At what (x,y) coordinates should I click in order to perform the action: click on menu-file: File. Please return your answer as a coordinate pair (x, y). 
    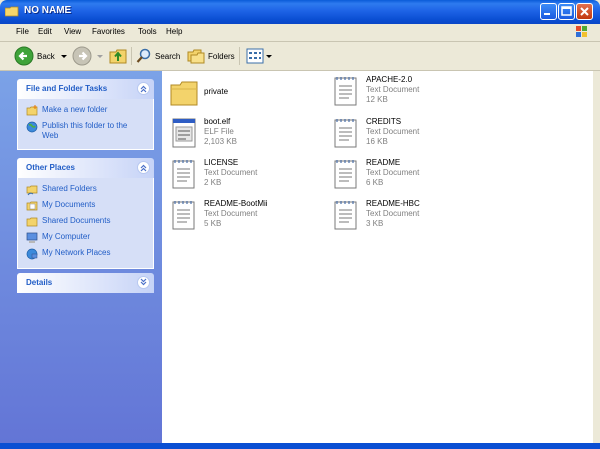
    Looking at the image, I should click on (22, 31).